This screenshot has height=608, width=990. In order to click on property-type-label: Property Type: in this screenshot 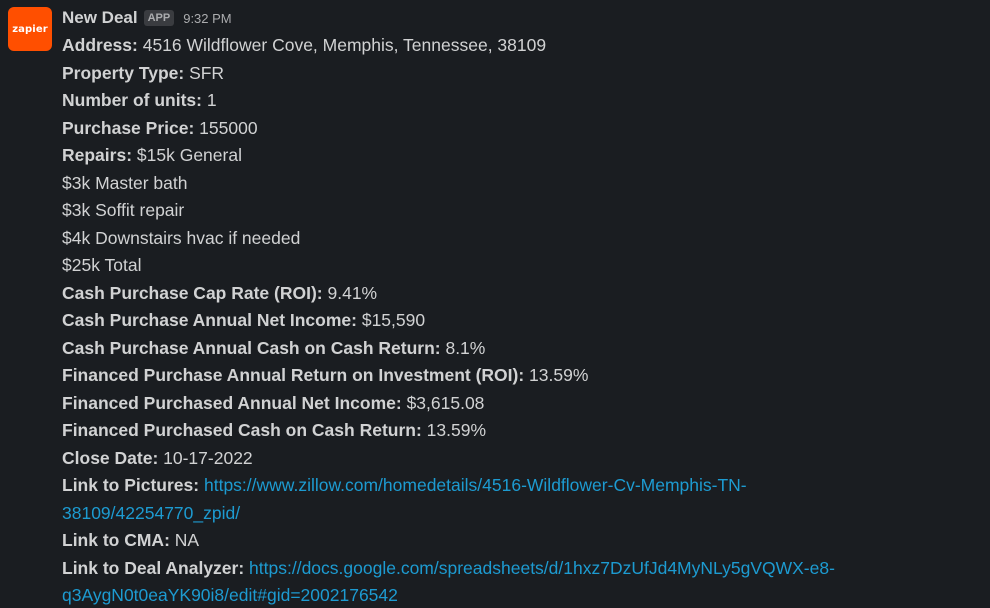, I will do `click(123, 72)`.